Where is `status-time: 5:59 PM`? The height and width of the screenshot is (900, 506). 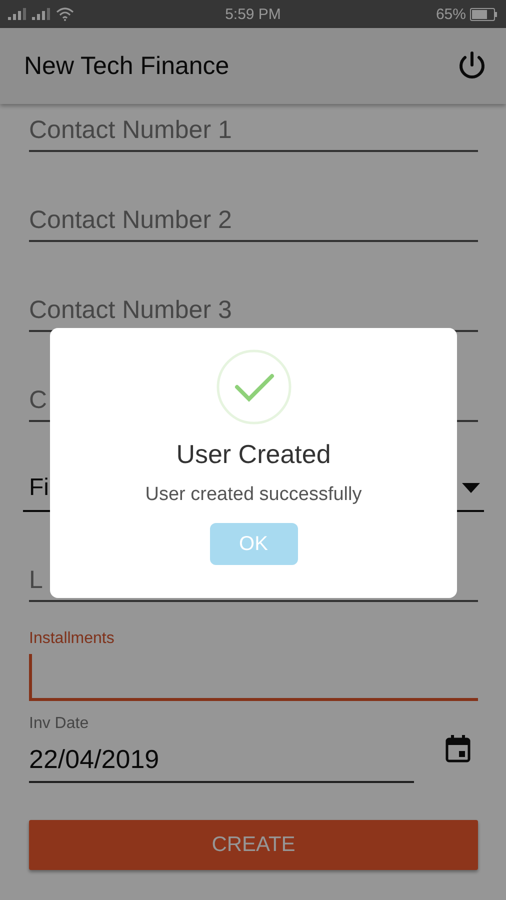 status-time: 5:59 PM is located at coordinates (253, 14).